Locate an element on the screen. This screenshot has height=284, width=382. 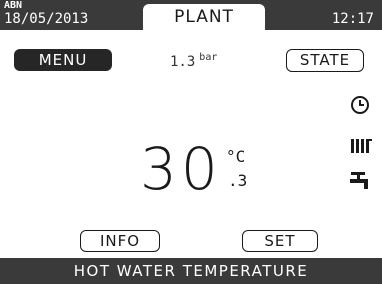
tab-plant: PLANT is located at coordinates (204, 17).